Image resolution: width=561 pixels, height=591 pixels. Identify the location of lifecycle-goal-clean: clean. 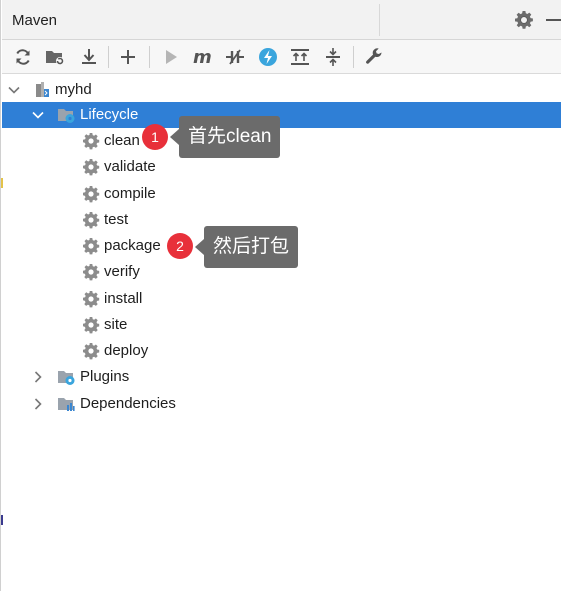
(281, 141).